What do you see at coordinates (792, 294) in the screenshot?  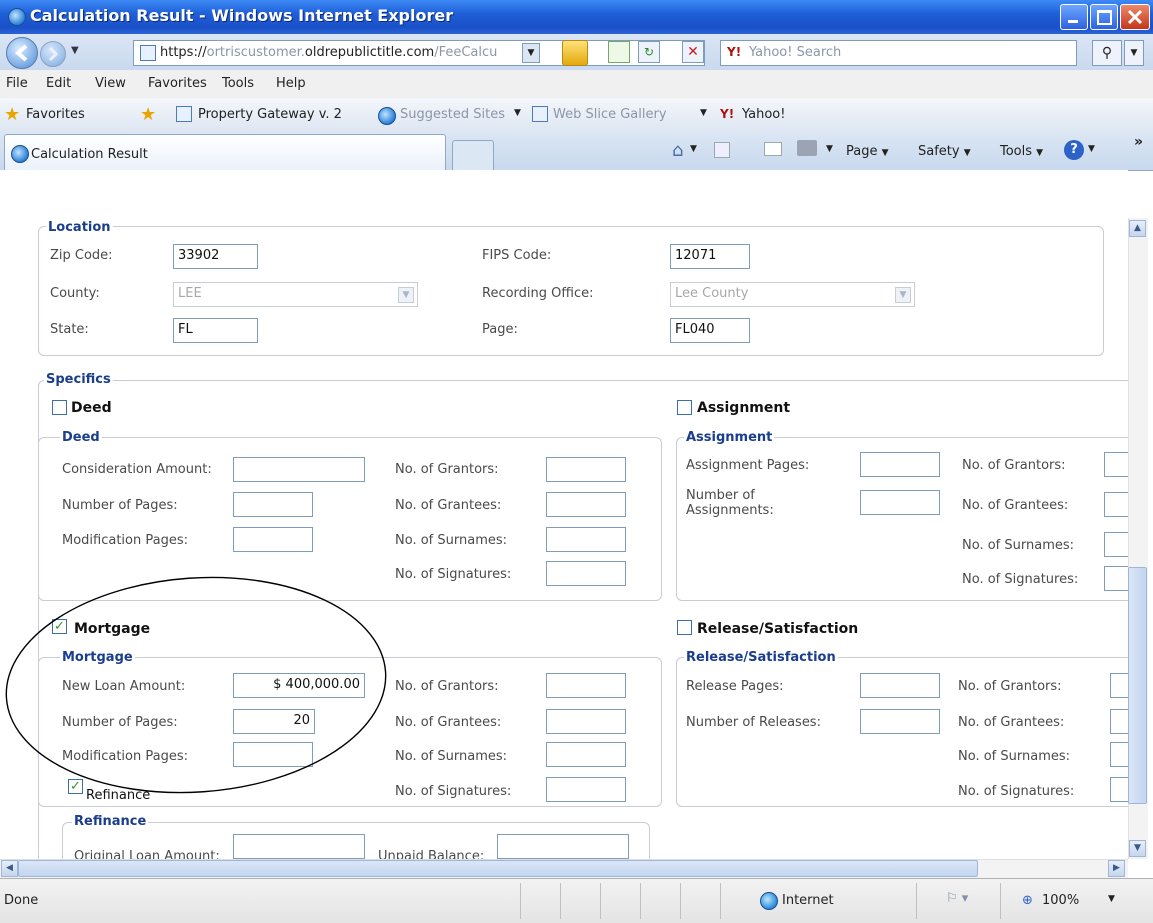 I see `recording-office-select: Lee County ▼` at bounding box center [792, 294].